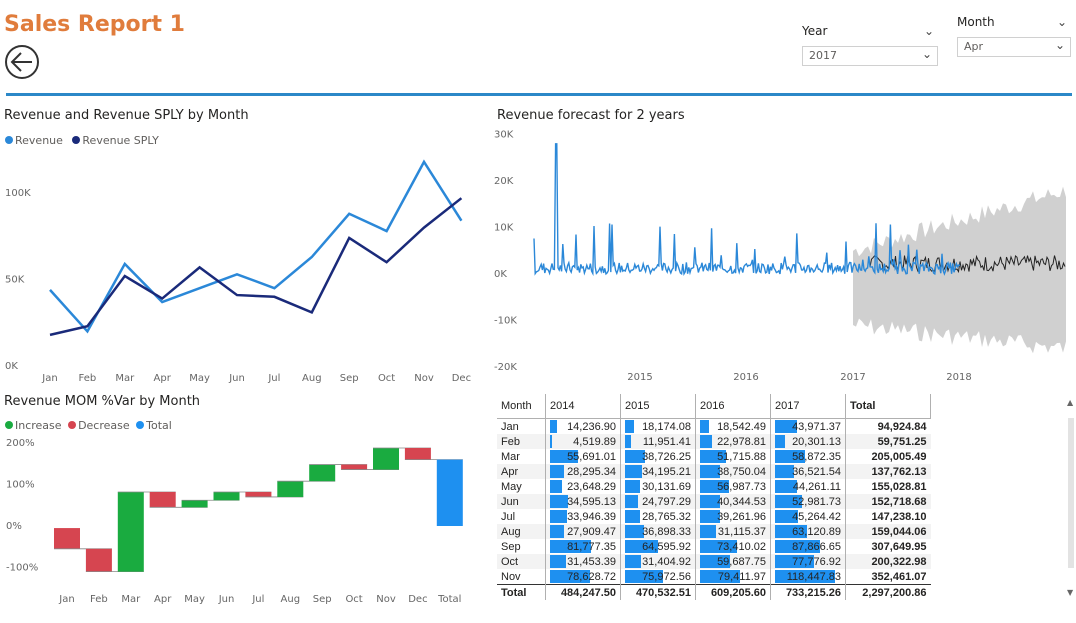  What do you see at coordinates (449, 492) in the screenshot?
I see `waterfall-bar-total` at bounding box center [449, 492].